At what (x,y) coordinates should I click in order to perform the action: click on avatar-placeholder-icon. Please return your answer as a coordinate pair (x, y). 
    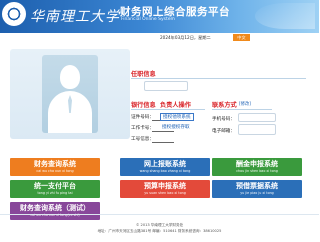
    Looking at the image, I should click on (70, 94).